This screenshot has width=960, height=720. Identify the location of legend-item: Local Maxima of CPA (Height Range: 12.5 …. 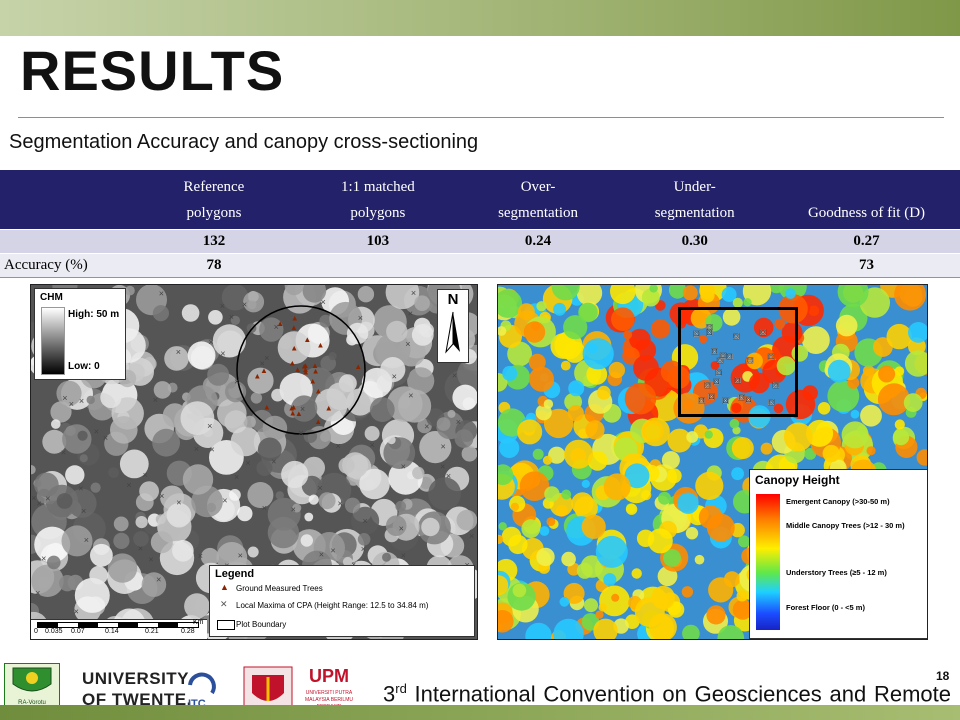
(332, 605).